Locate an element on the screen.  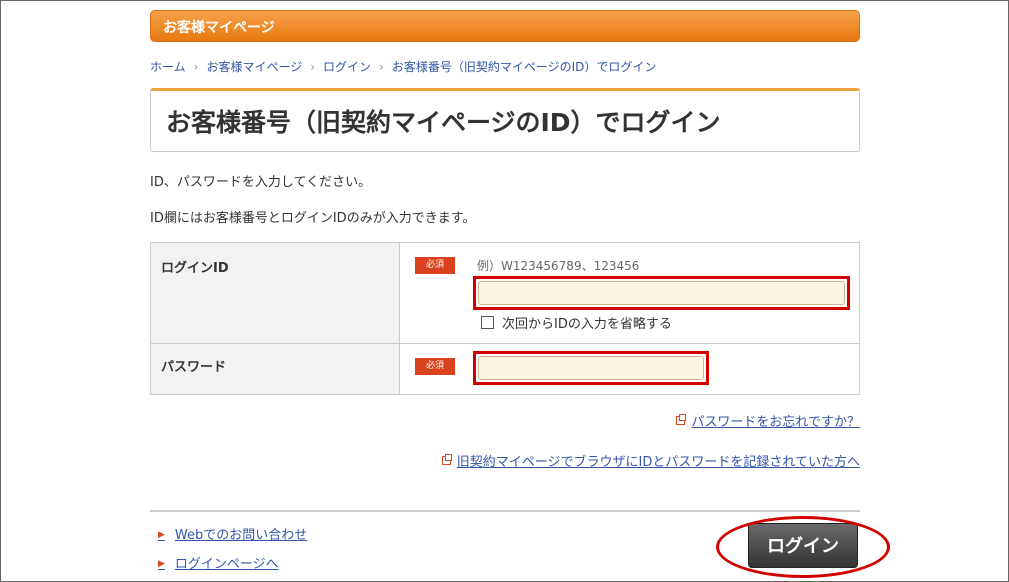
password-label: パスワード is located at coordinates (194, 367).